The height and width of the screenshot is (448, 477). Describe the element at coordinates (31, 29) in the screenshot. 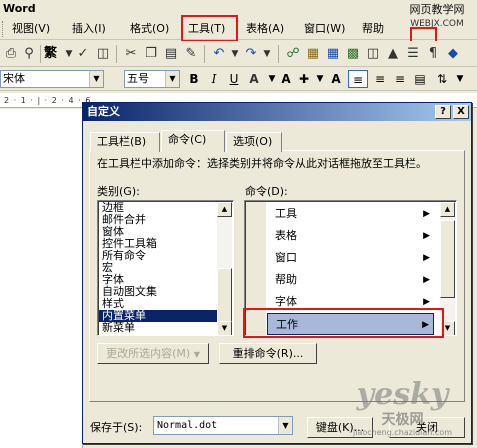

I see `menu-view: 视图(V)` at that location.